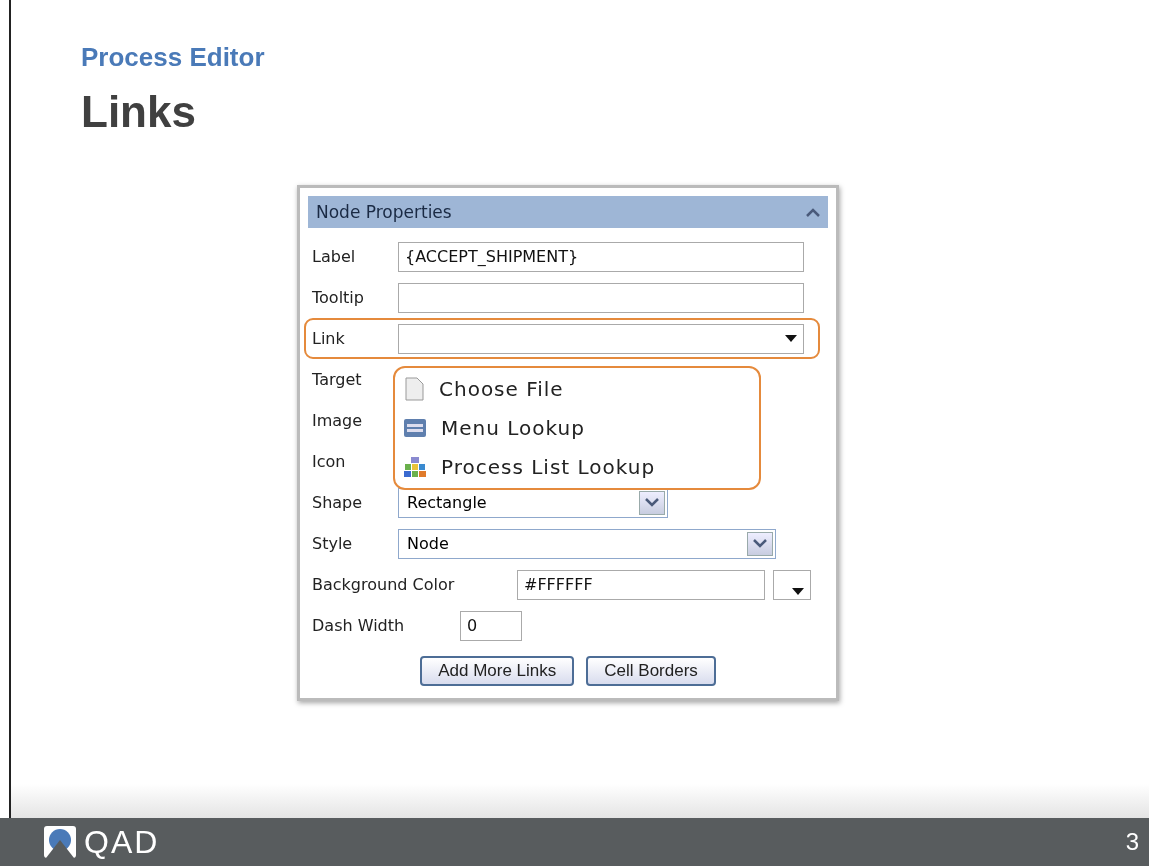 The height and width of the screenshot is (866, 1149). I want to click on field-label: Background Color, so click(384, 584).